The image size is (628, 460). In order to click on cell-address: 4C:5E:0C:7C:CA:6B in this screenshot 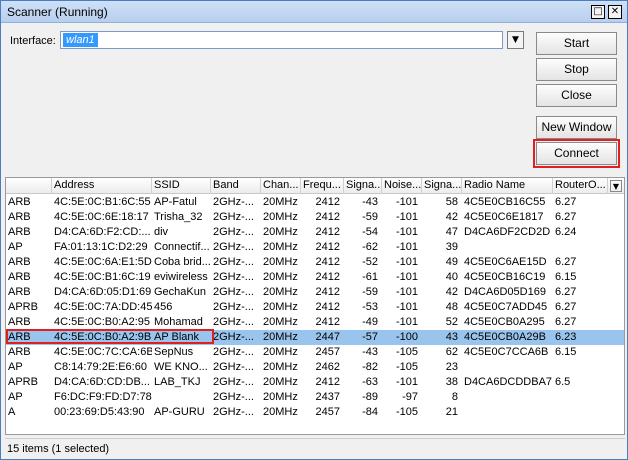, I will do `click(103, 352)`.